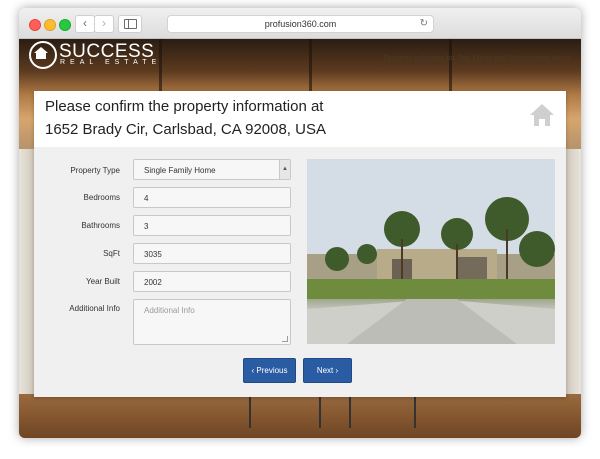 This screenshot has width=600, height=459. Describe the element at coordinates (111, 62) in the screenshot. I see `logo-subtitle: REAL ESTATE` at that location.